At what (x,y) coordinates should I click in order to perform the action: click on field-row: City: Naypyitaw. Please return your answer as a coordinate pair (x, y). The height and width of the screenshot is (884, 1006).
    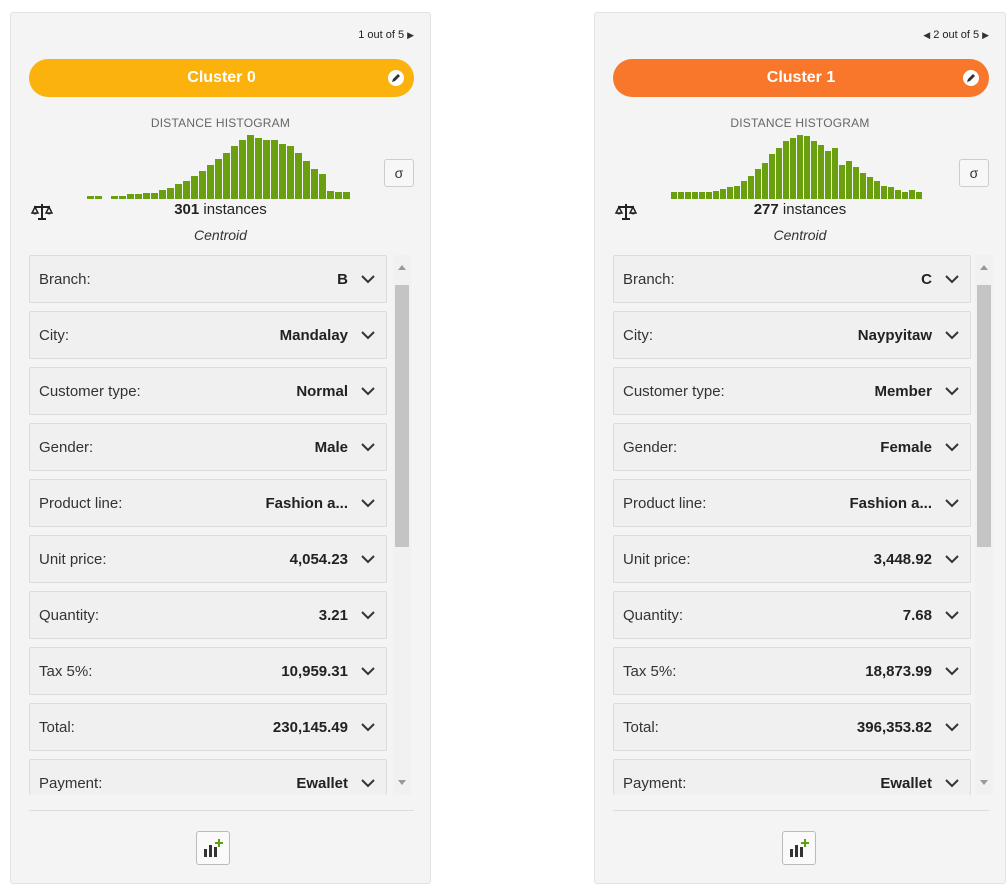
    Looking at the image, I should click on (792, 335).